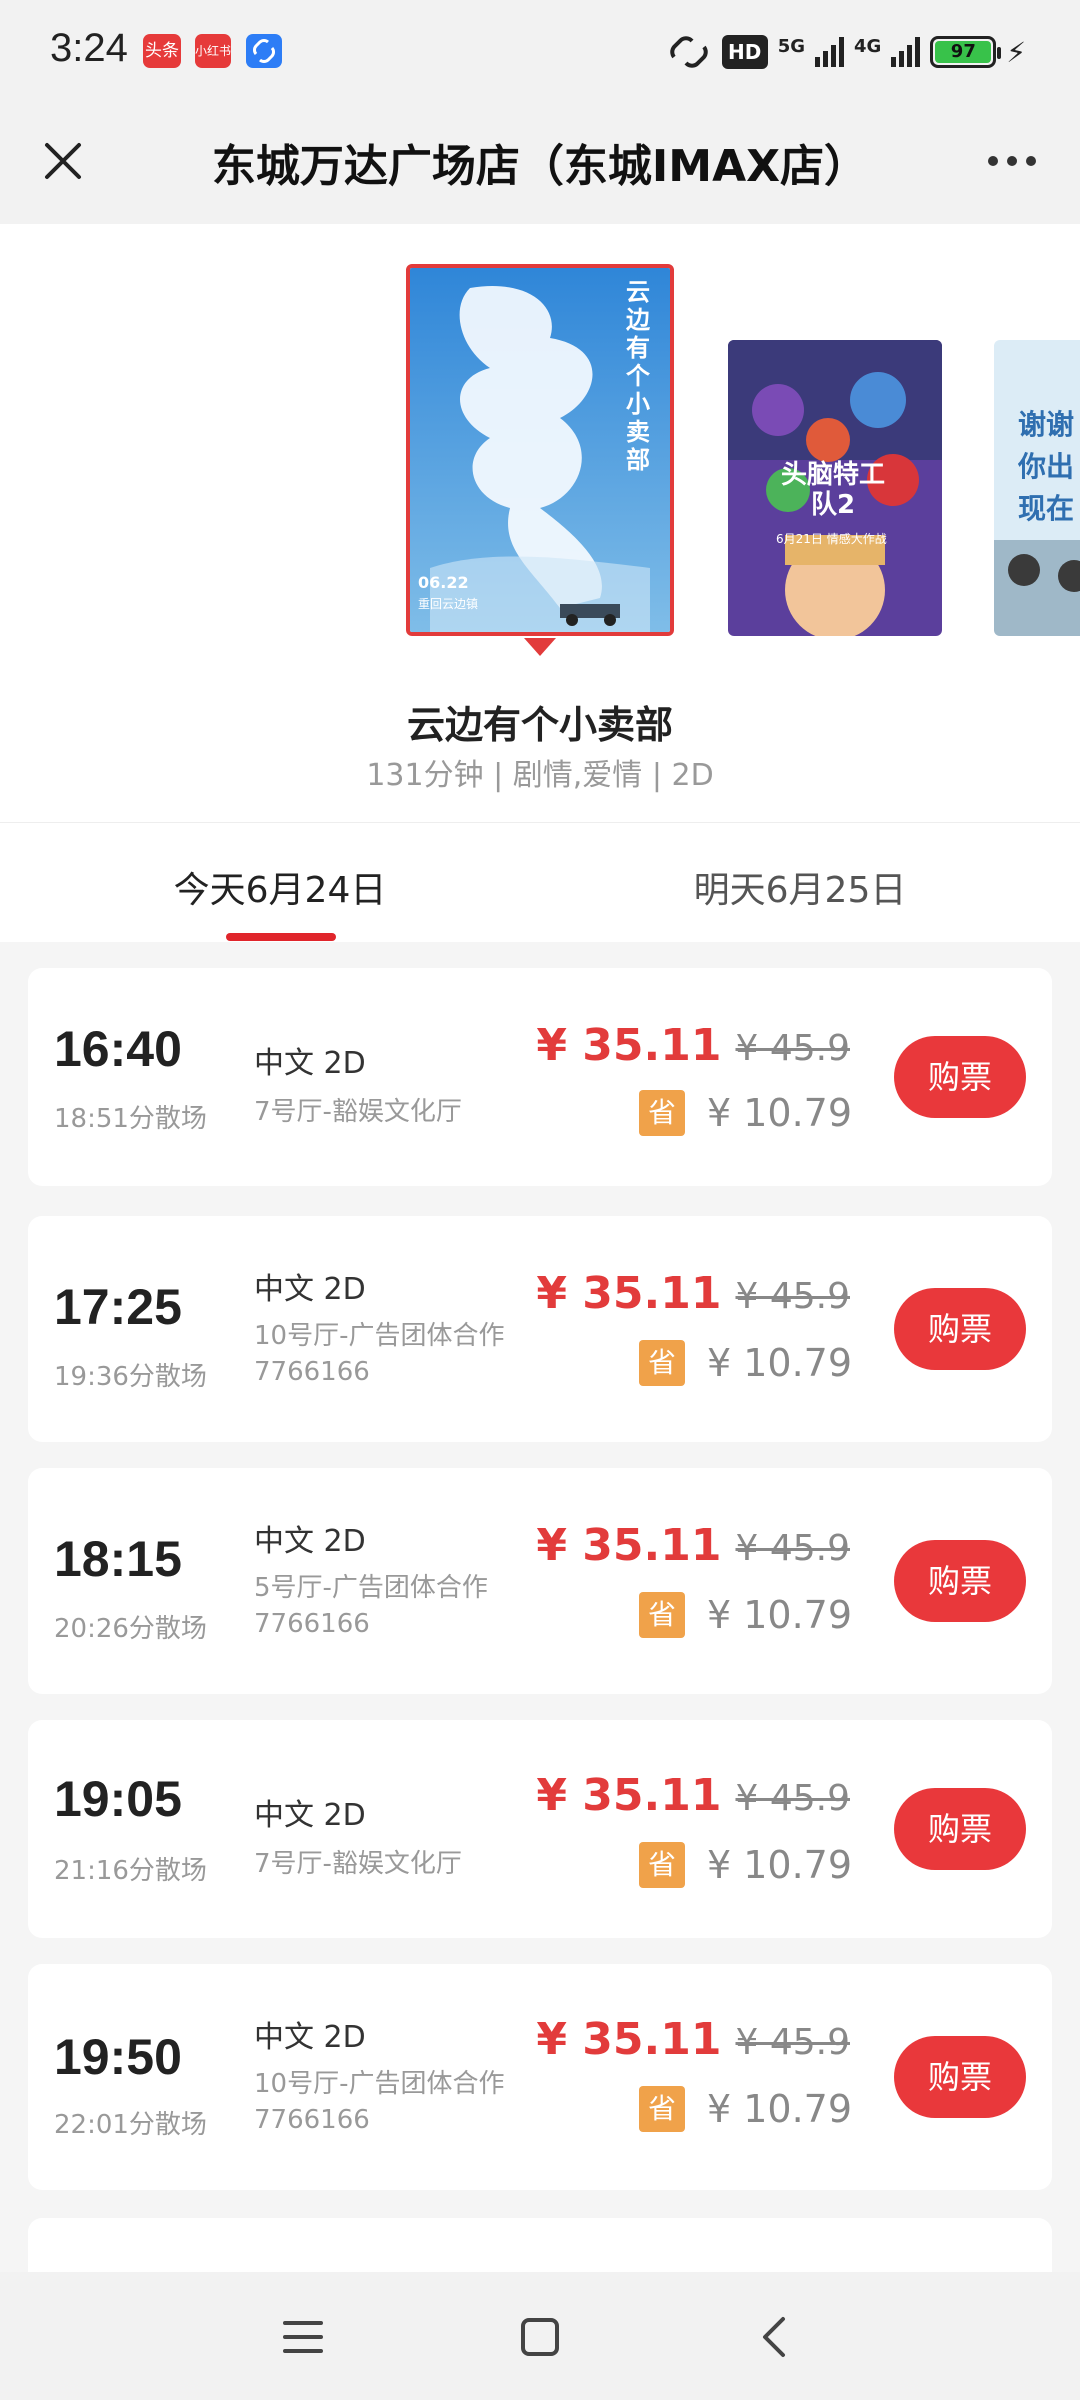 This screenshot has width=1080, height=2400. I want to click on home-button, so click(540, 2337).